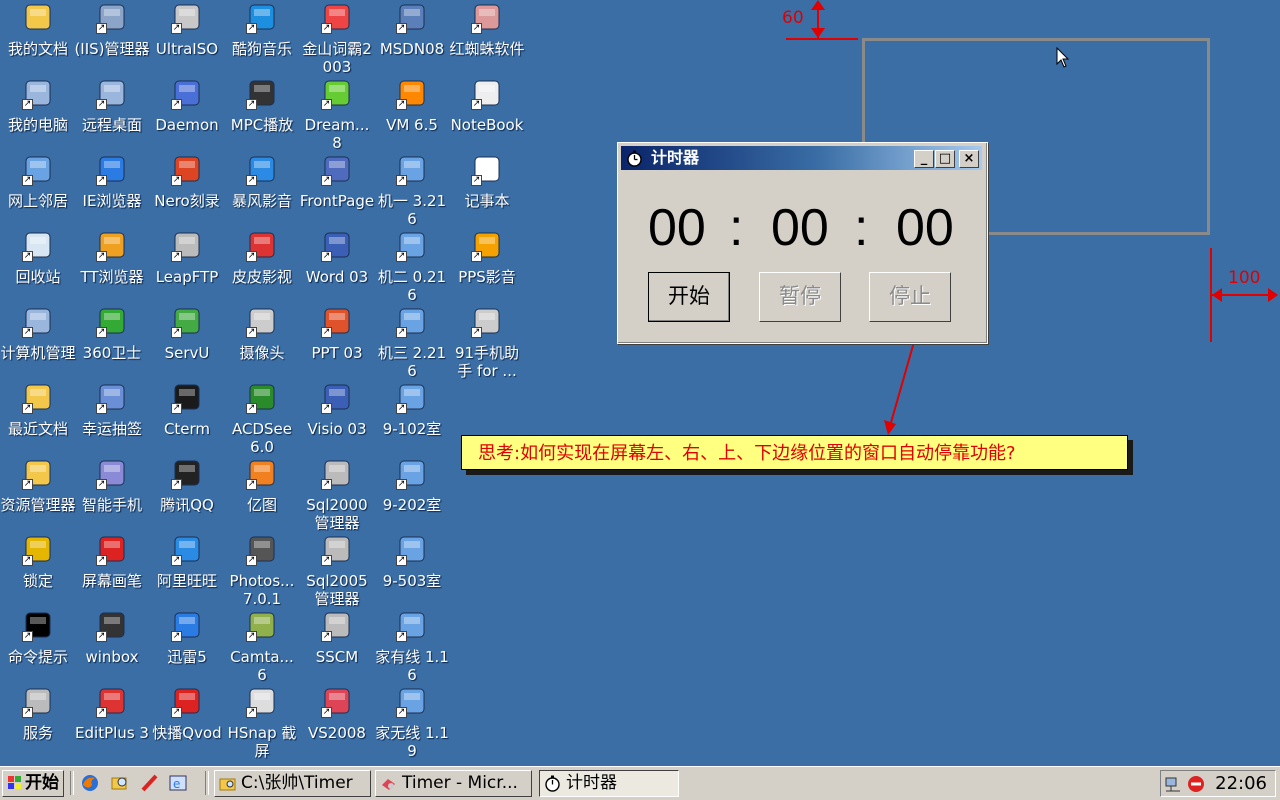  Describe the element at coordinates (38, 638) in the screenshot. I see `desktop-icon: ↗ 命令提示` at that location.